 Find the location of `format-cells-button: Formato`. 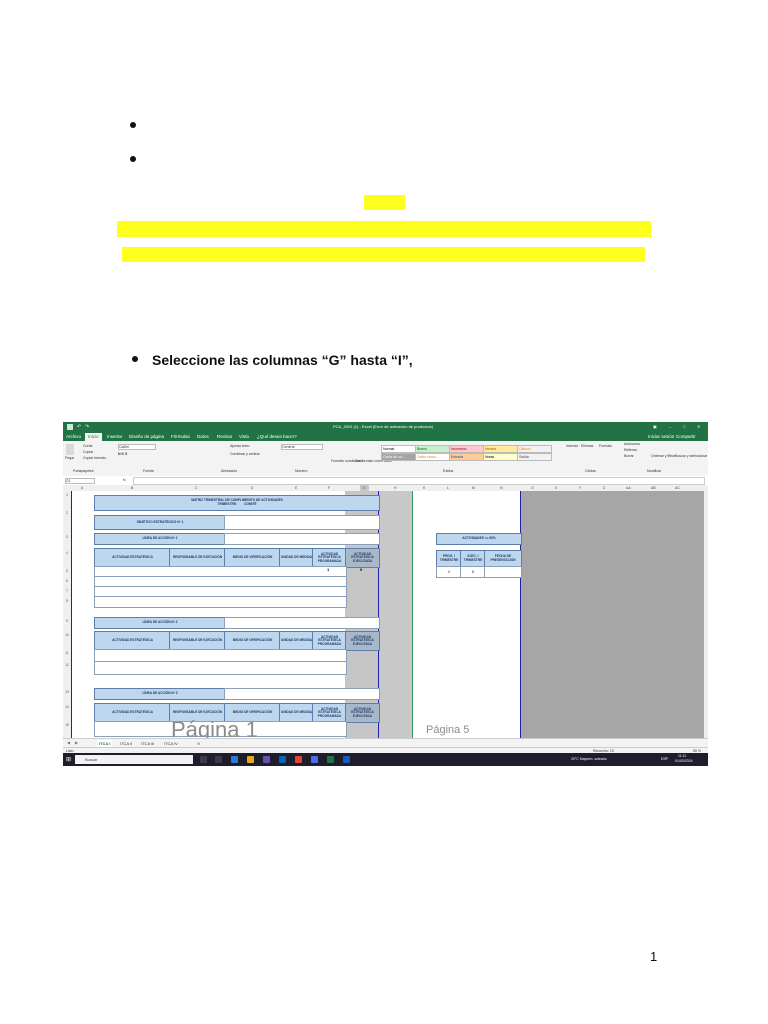

format-cells-button: Formato is located at coordinates (605, 446).